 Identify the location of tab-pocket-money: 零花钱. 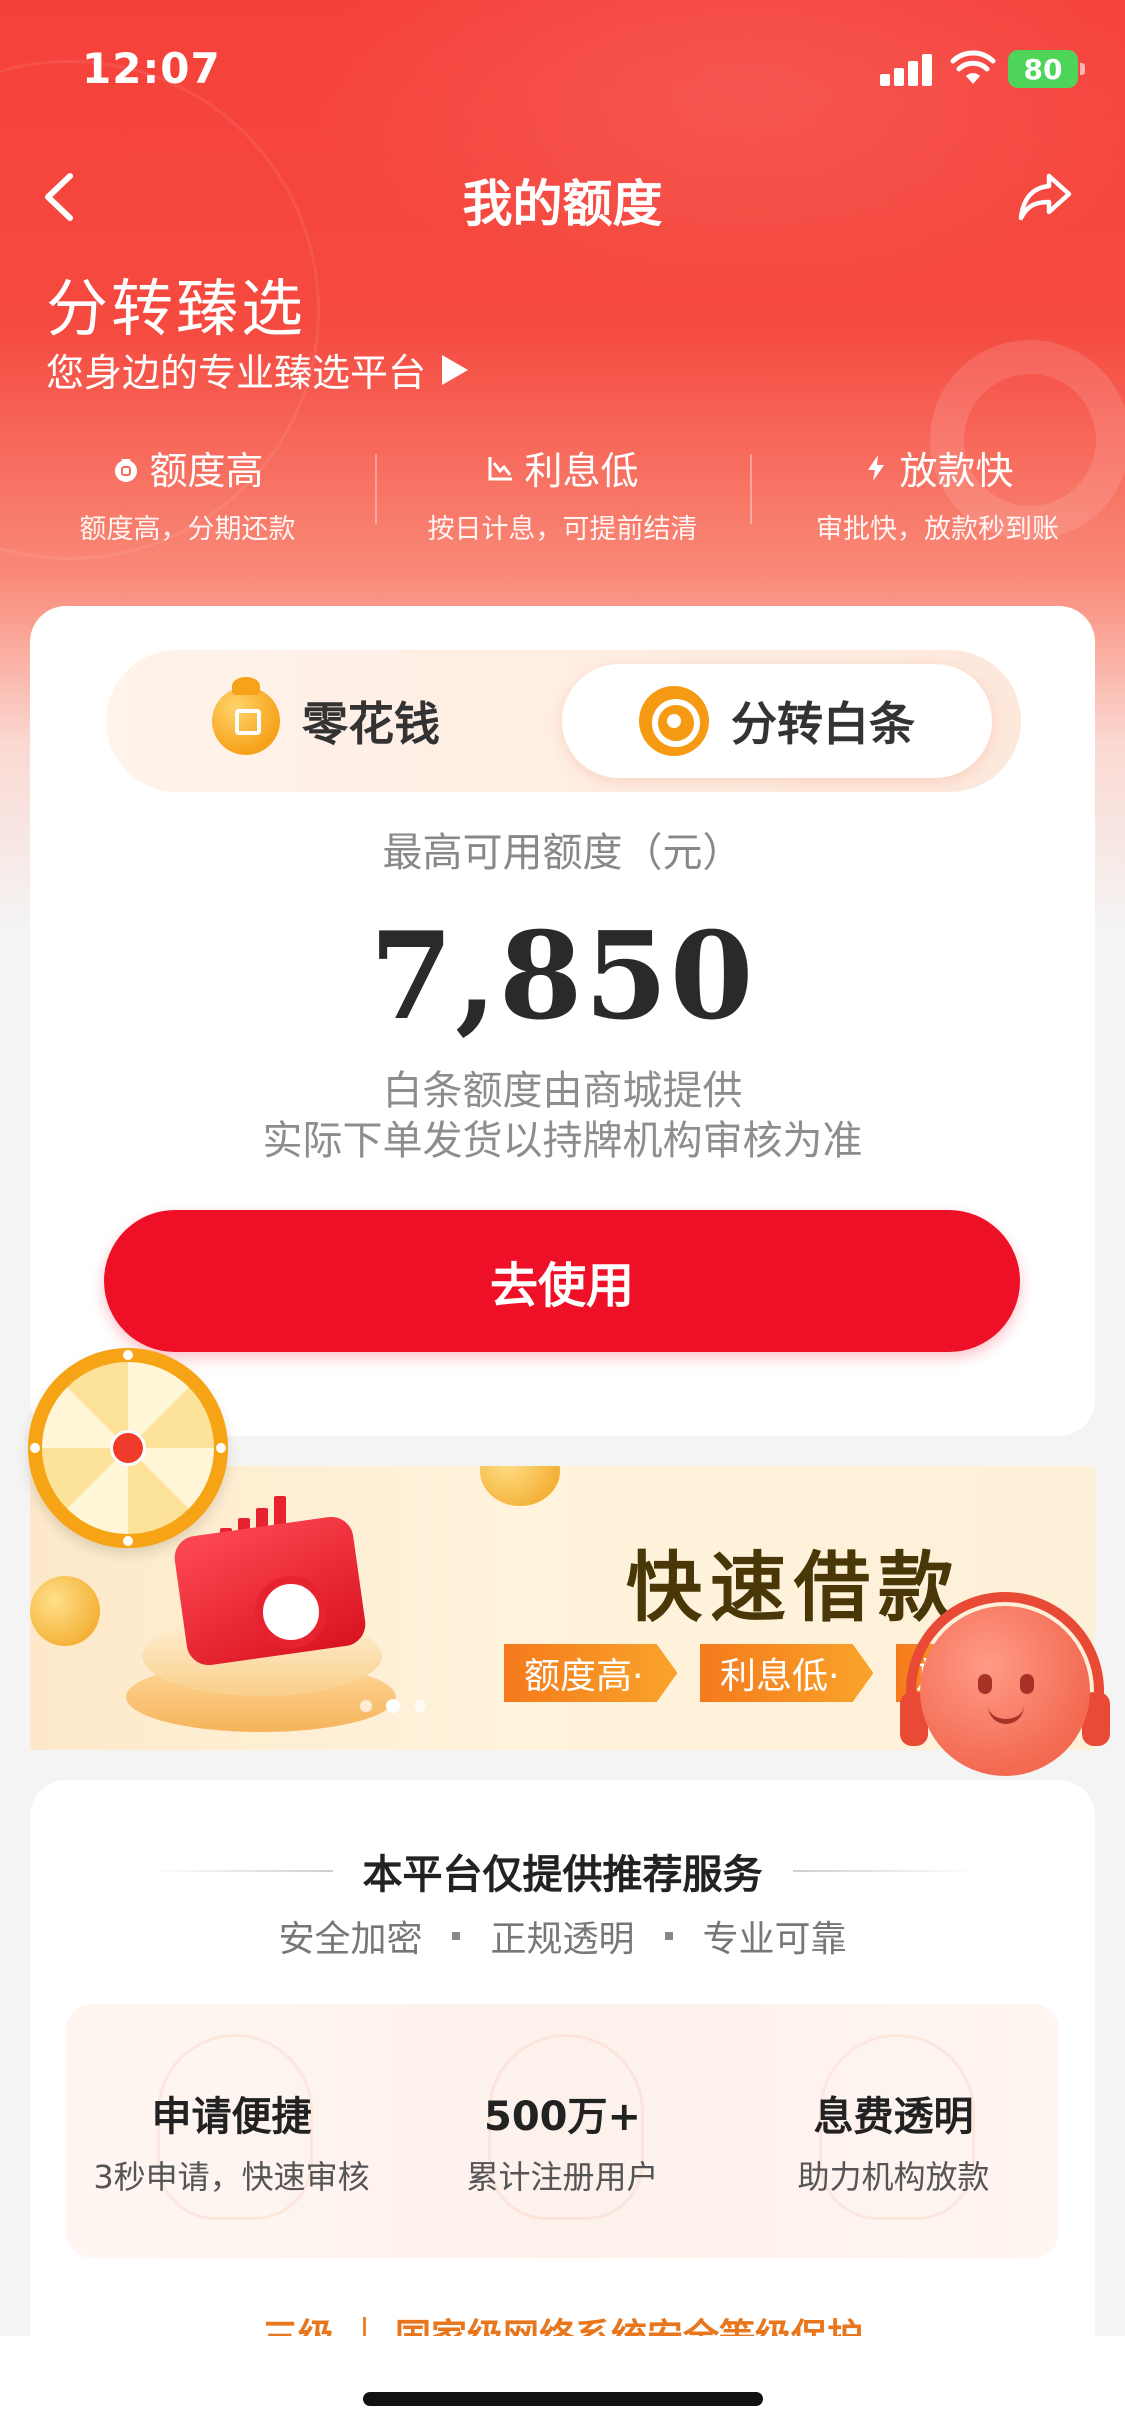
(326, 721).